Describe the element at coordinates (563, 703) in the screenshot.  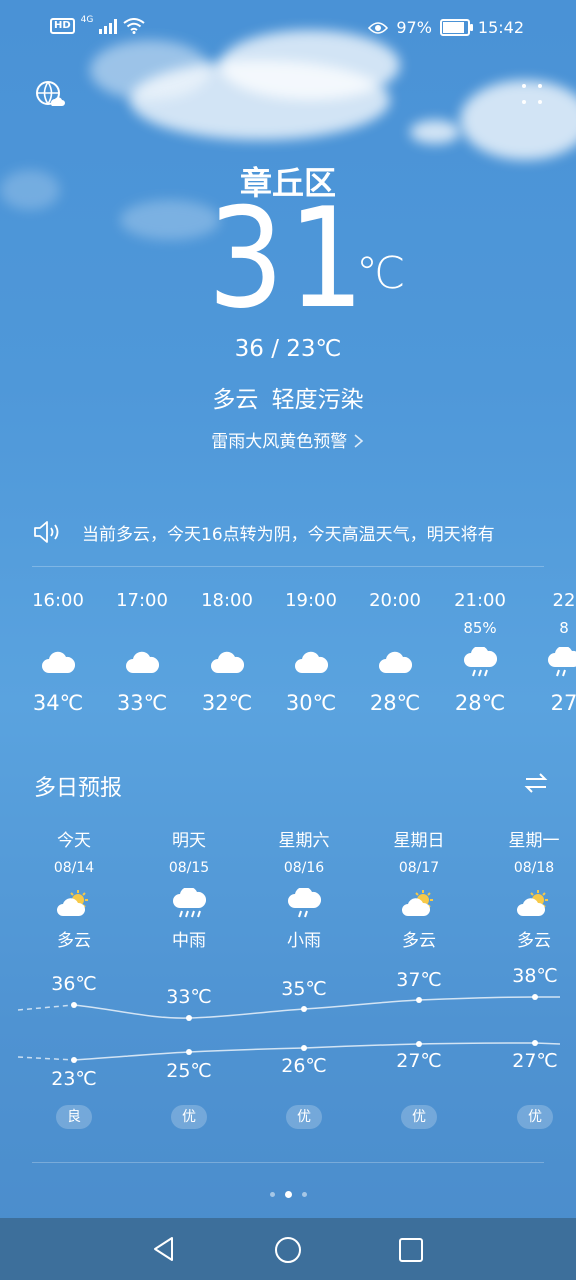
I see `hour-temp: 27` at that location.